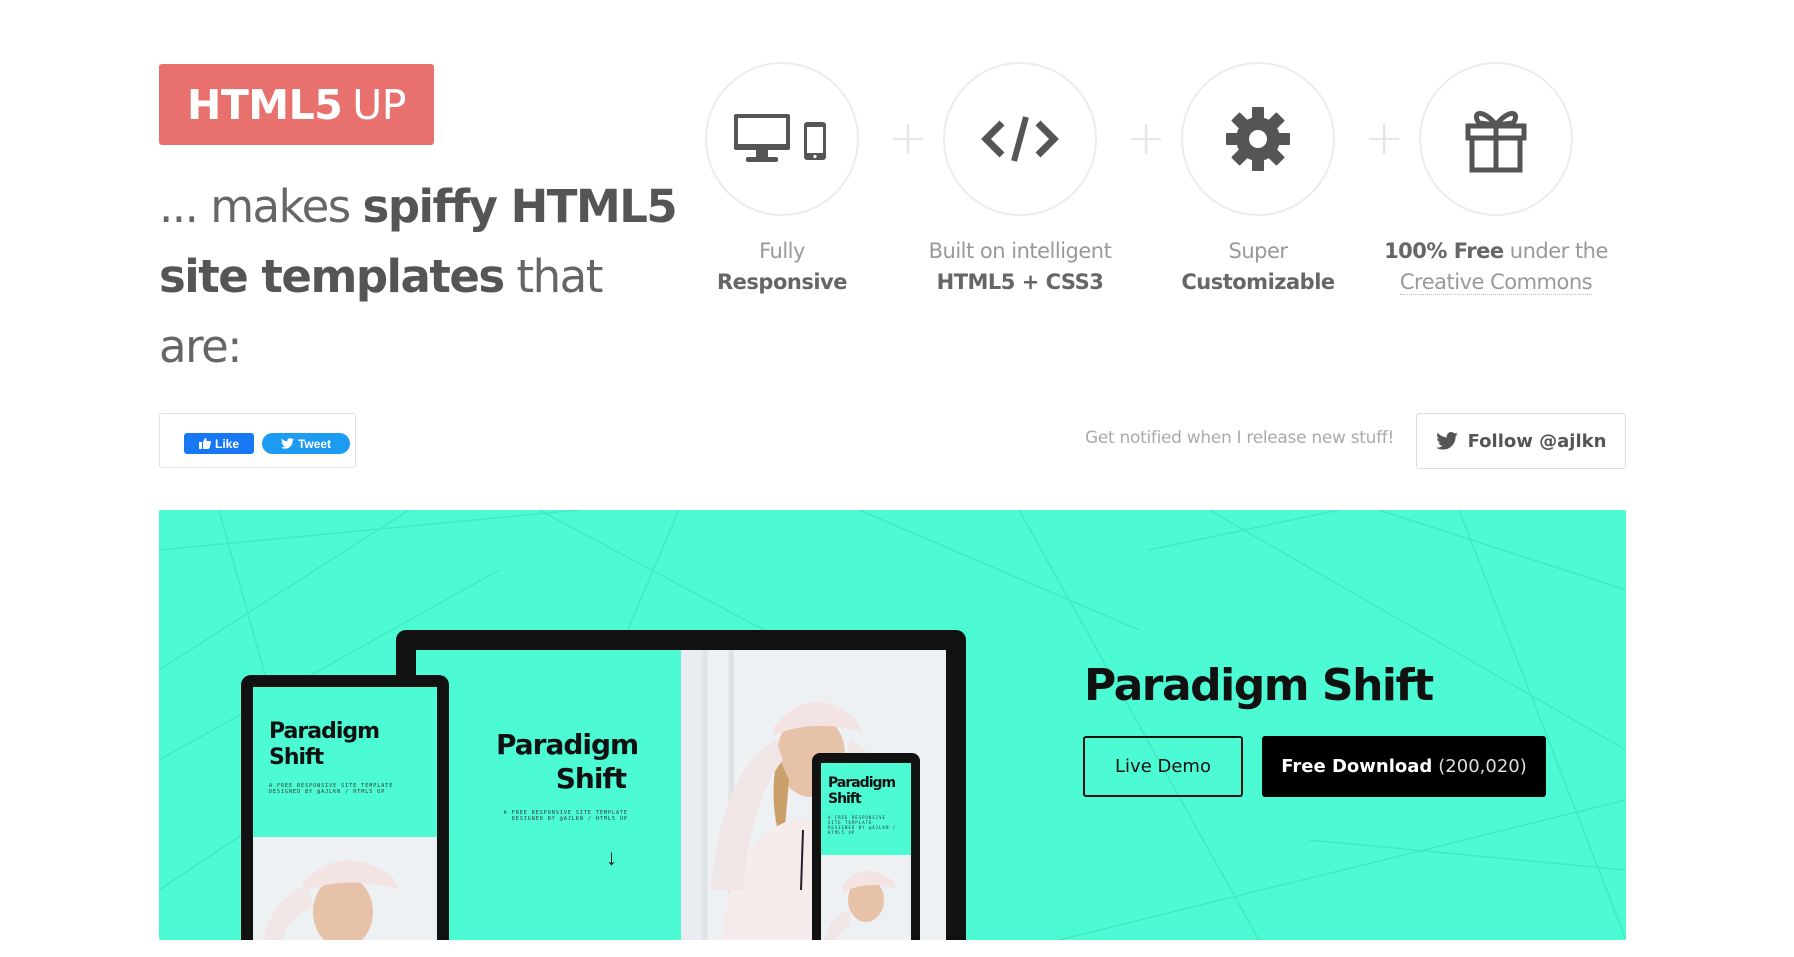 The image size is (1794, 957). What do you see at coordinates (1556, 251) in the screenshot?
I see `caption-line: under the` at bounding box center [1556, 251].